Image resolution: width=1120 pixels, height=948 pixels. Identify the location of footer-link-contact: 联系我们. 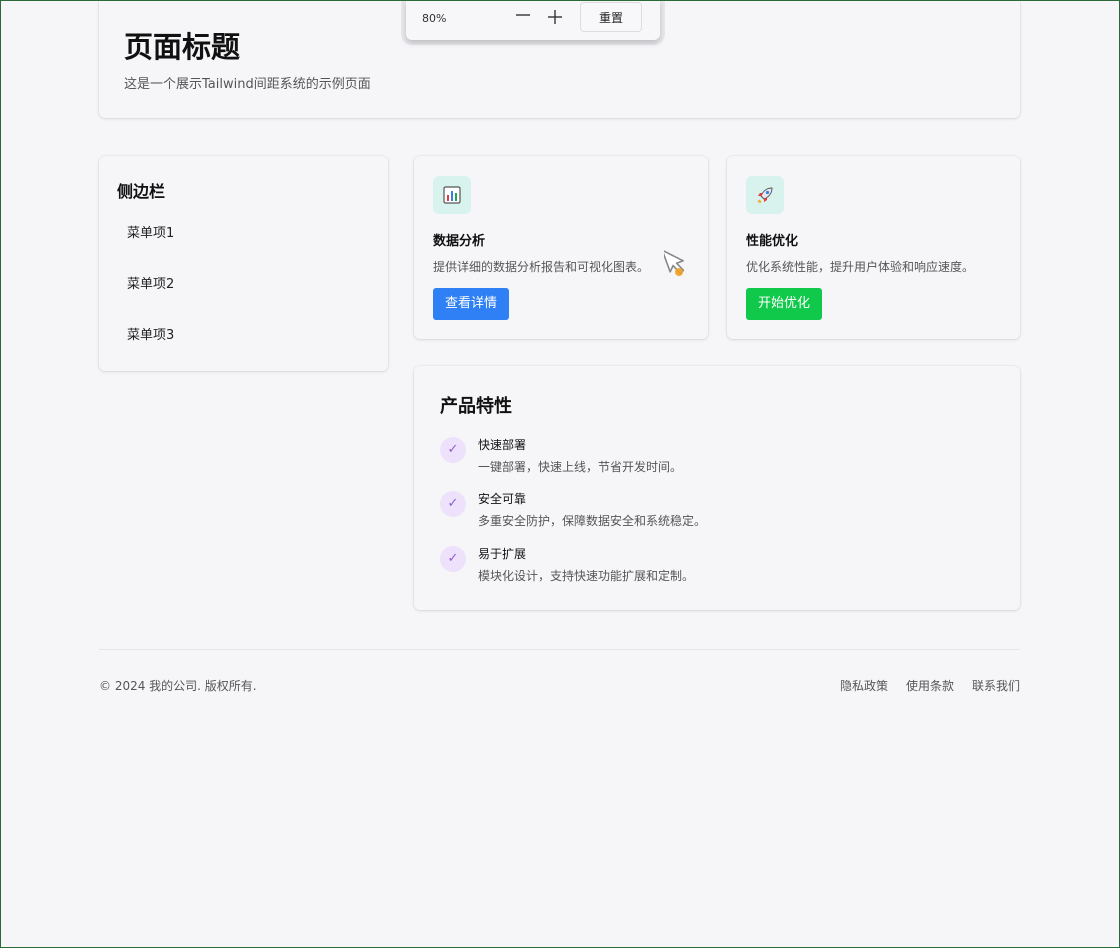
(996, 685).